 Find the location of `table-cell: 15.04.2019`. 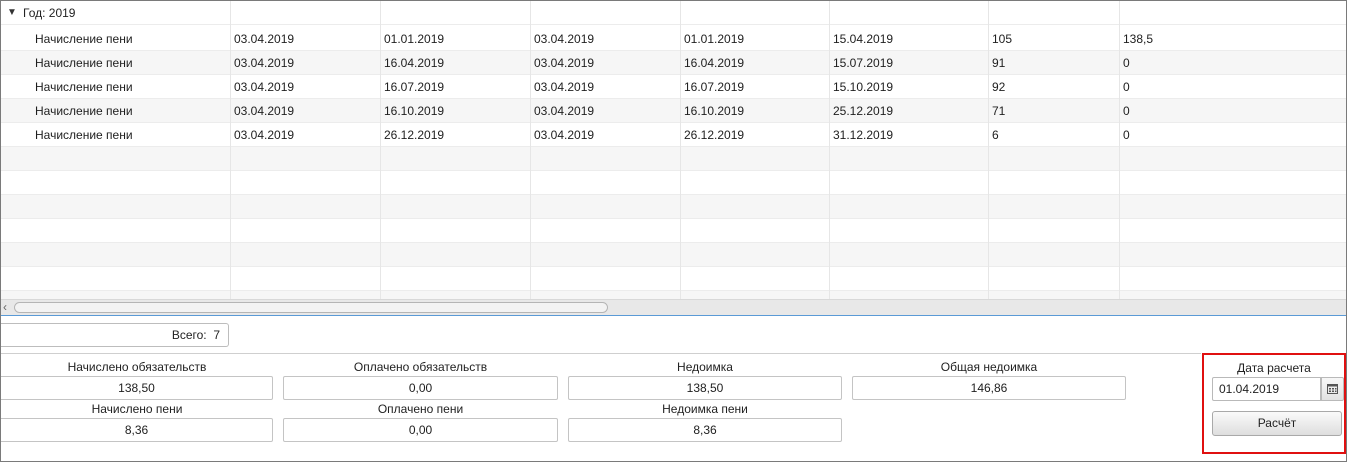

table-cell: 15.04.2019 is located at coordinates (863, 39).